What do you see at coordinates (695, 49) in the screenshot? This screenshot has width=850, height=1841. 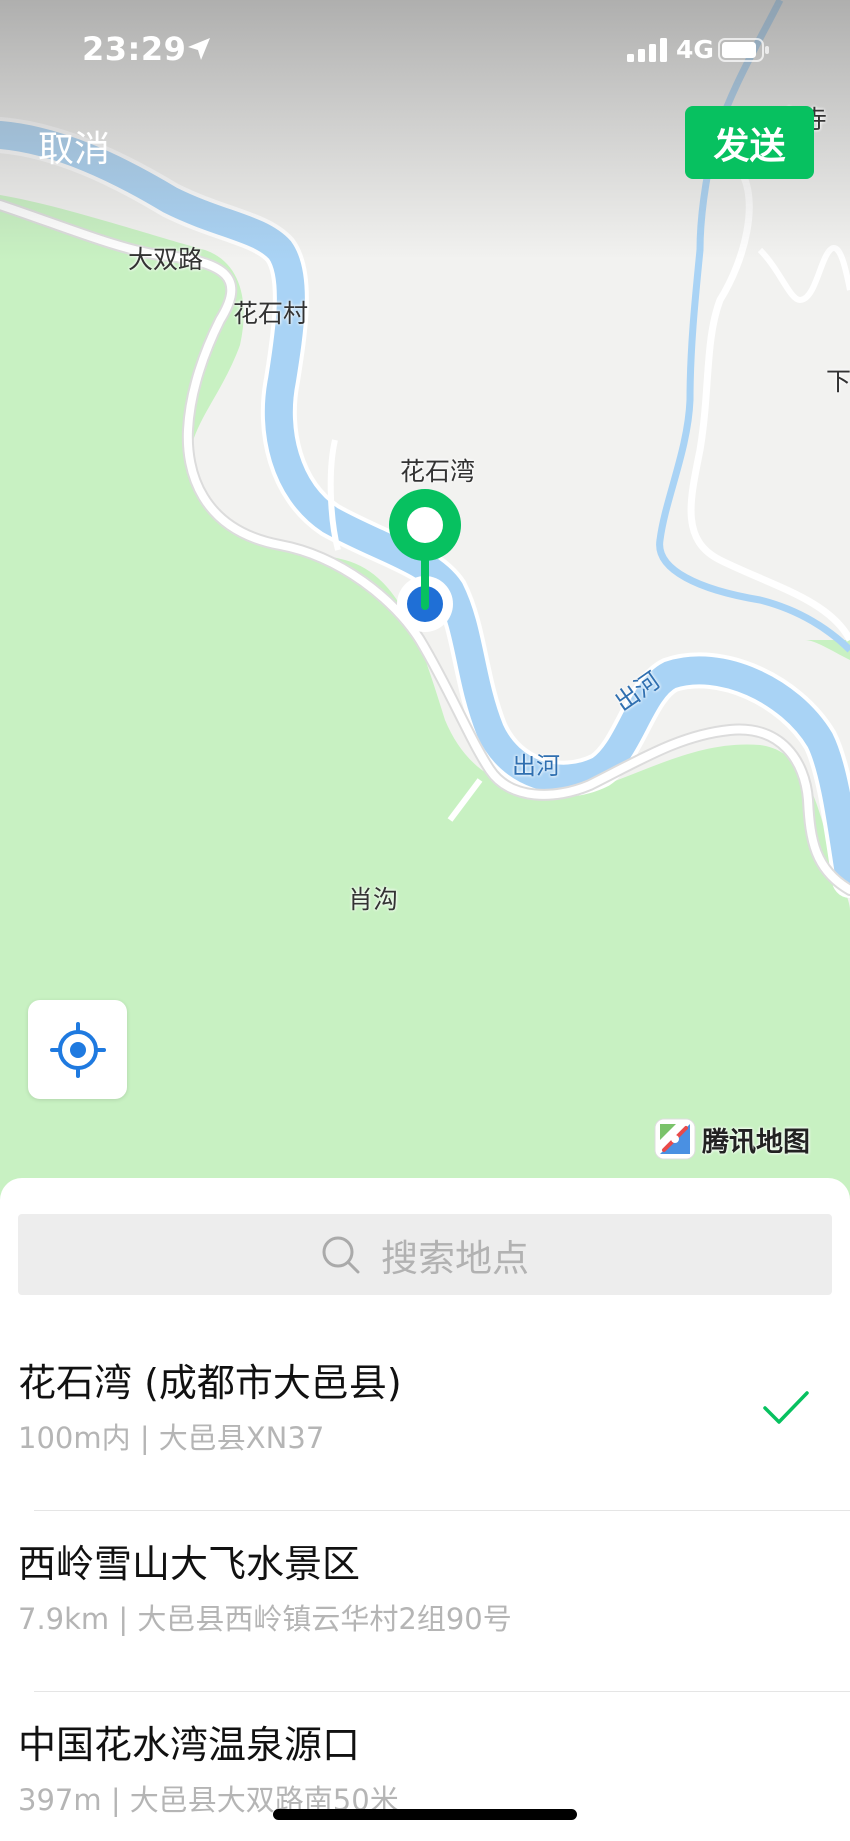 I see `network-type: 4G` at bounding box center [695, 49].